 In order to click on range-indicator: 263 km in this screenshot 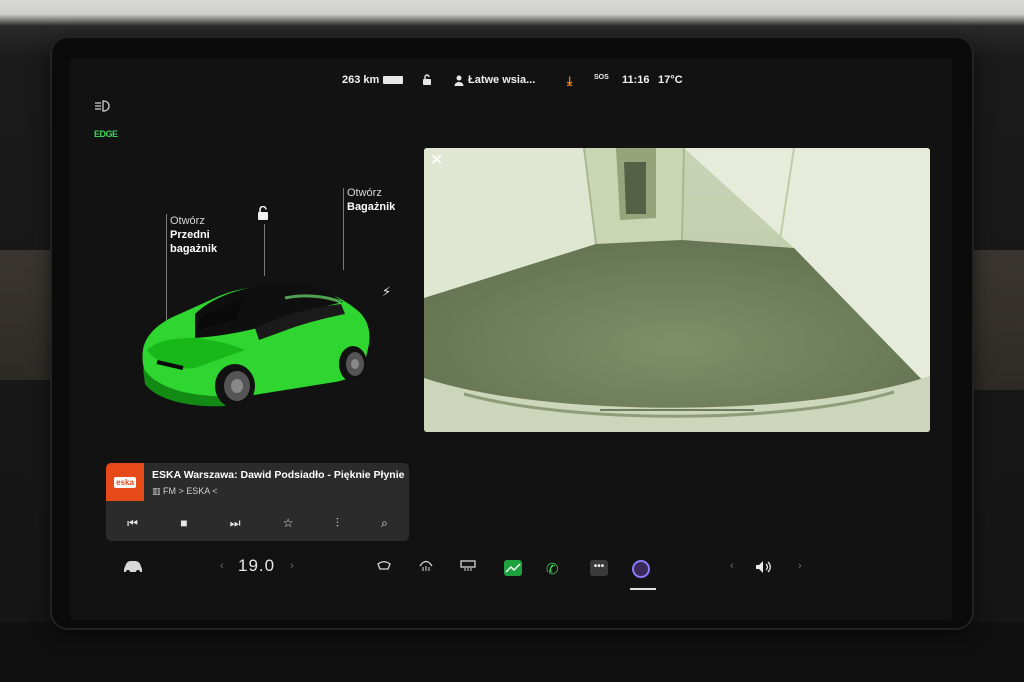, I will do `click(373, 80)`.